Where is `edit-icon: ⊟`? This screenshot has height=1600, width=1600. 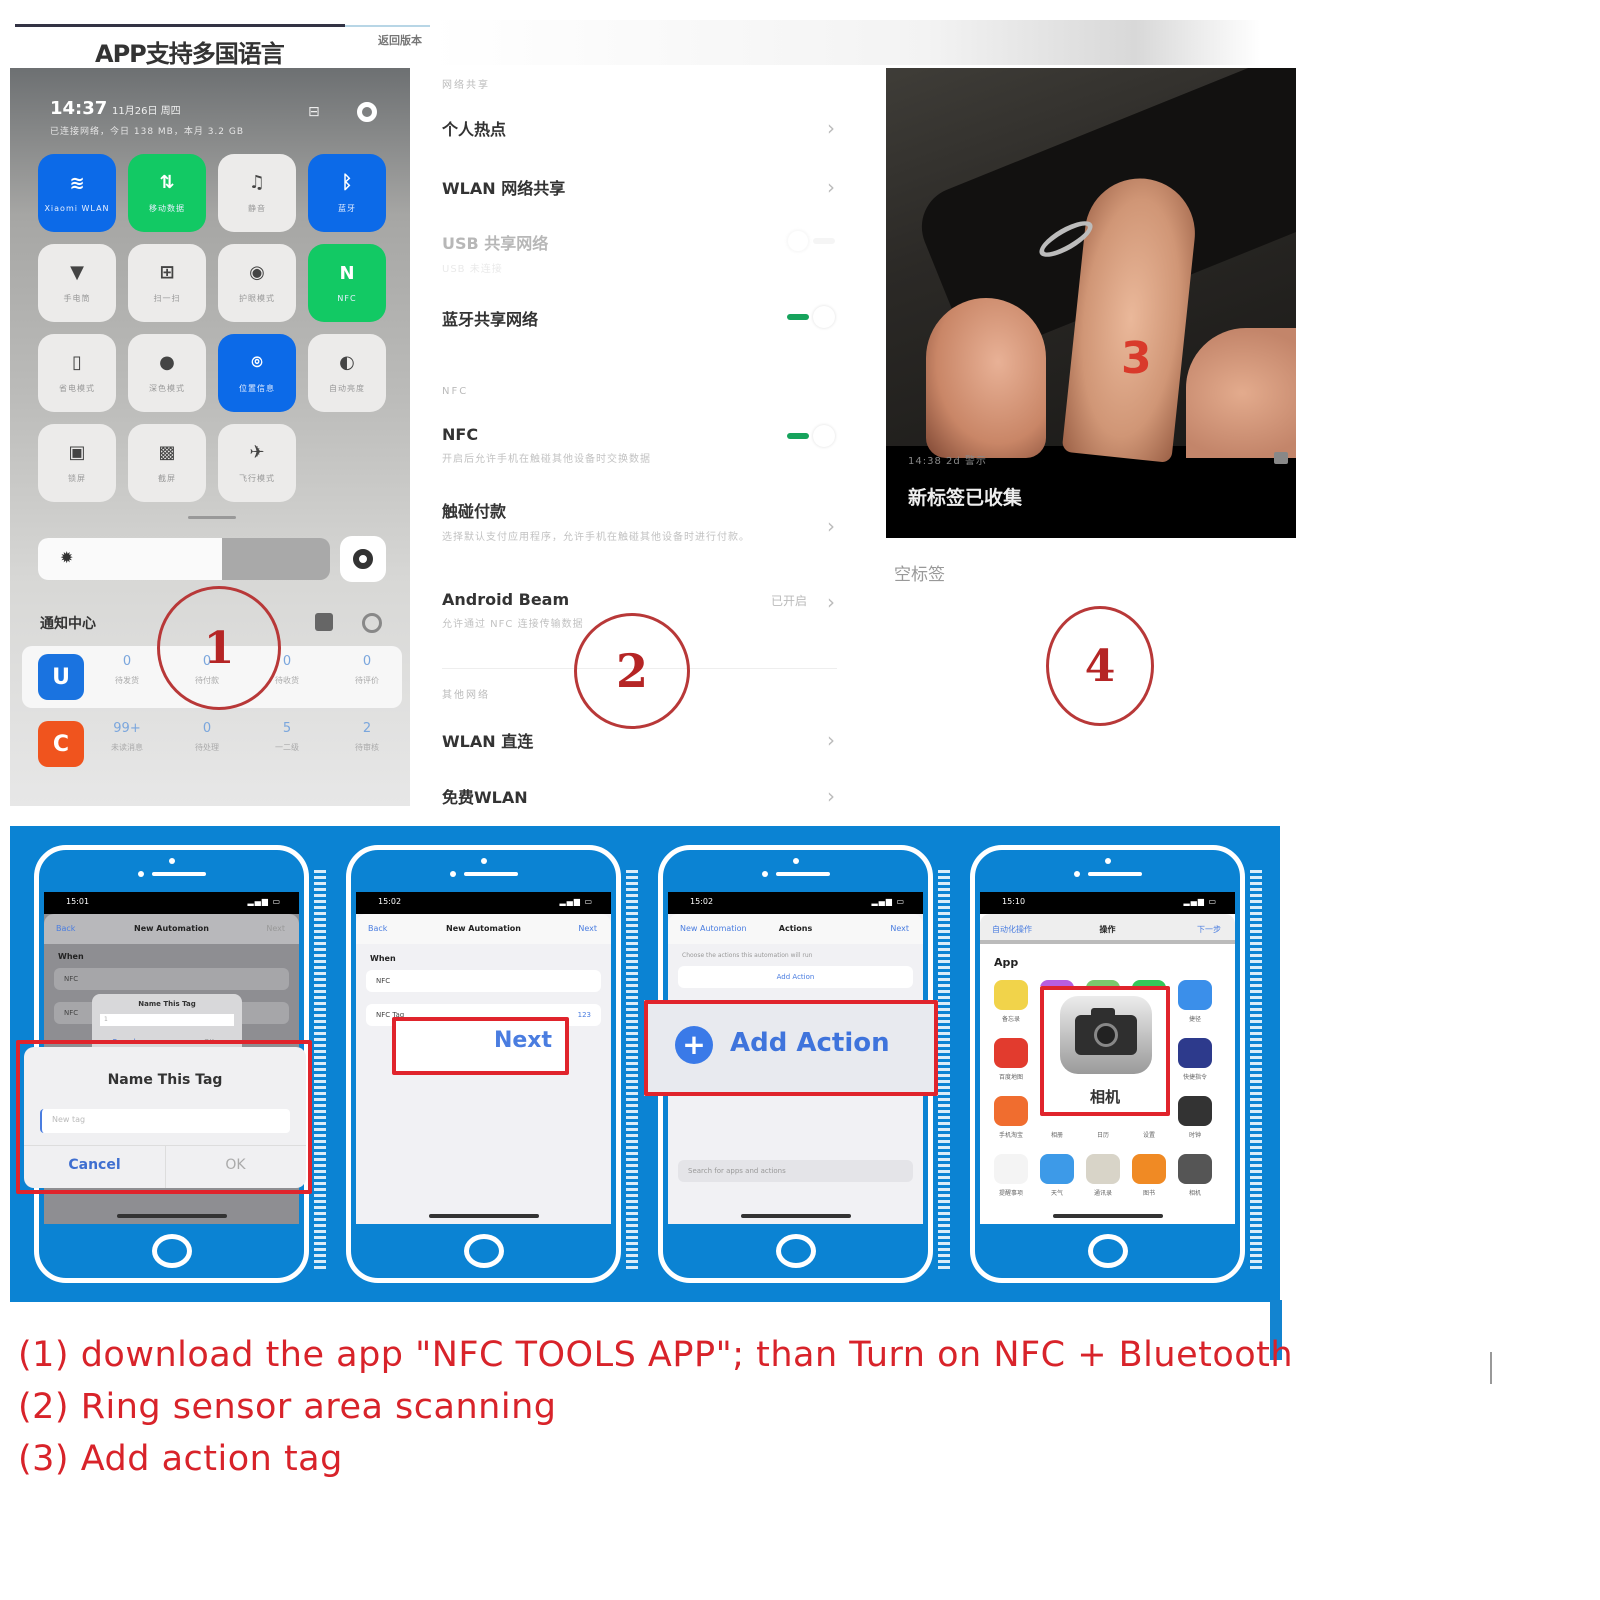
edit-icon: ⊟ is located at coordinates (314, 112).